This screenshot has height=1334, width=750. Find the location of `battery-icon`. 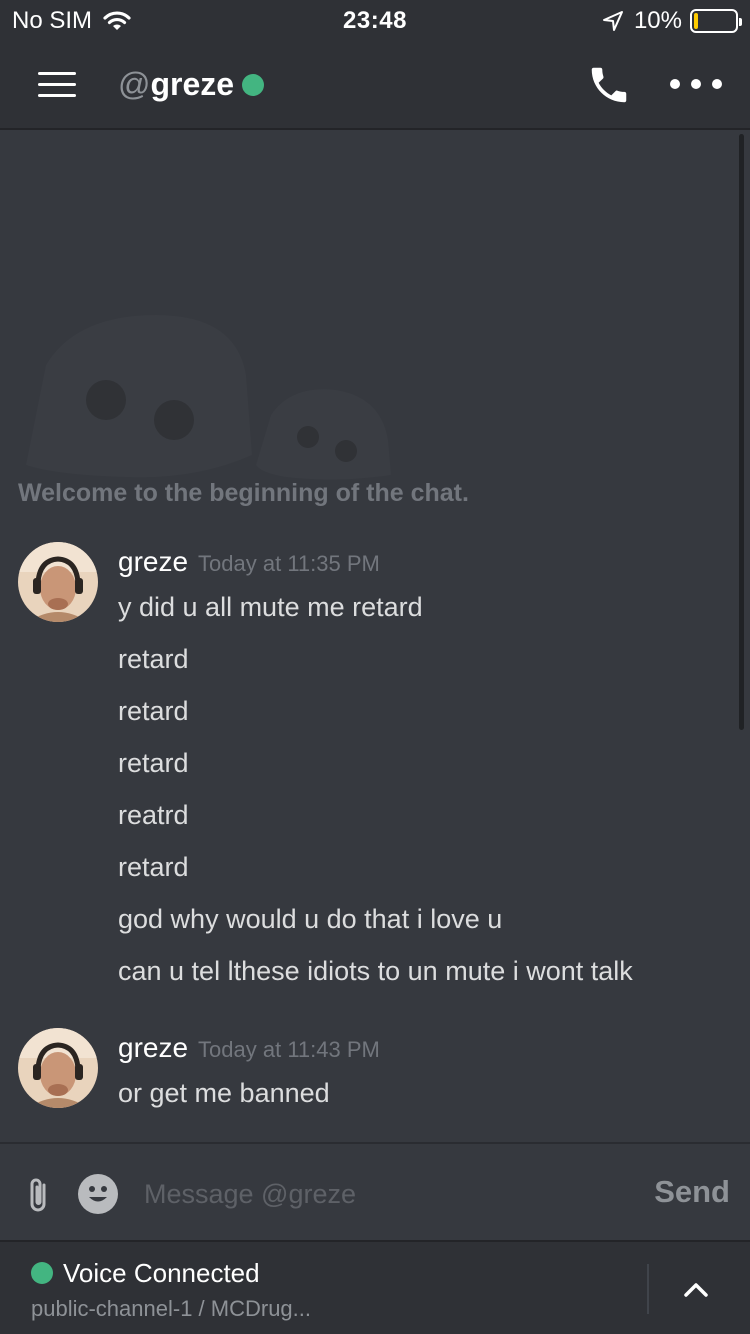

battery-icon is located at coordinates (716, 21).